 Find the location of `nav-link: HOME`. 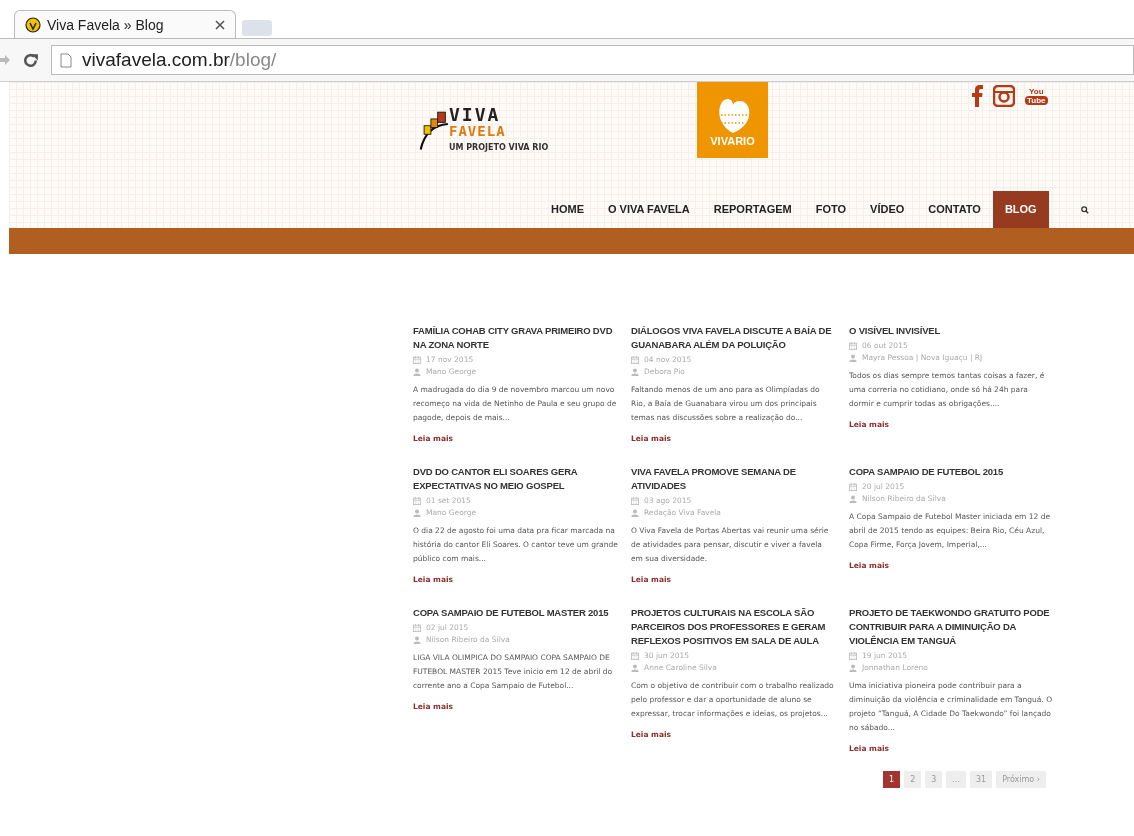

nav-link: HOME is located at coordinates (567, 209).